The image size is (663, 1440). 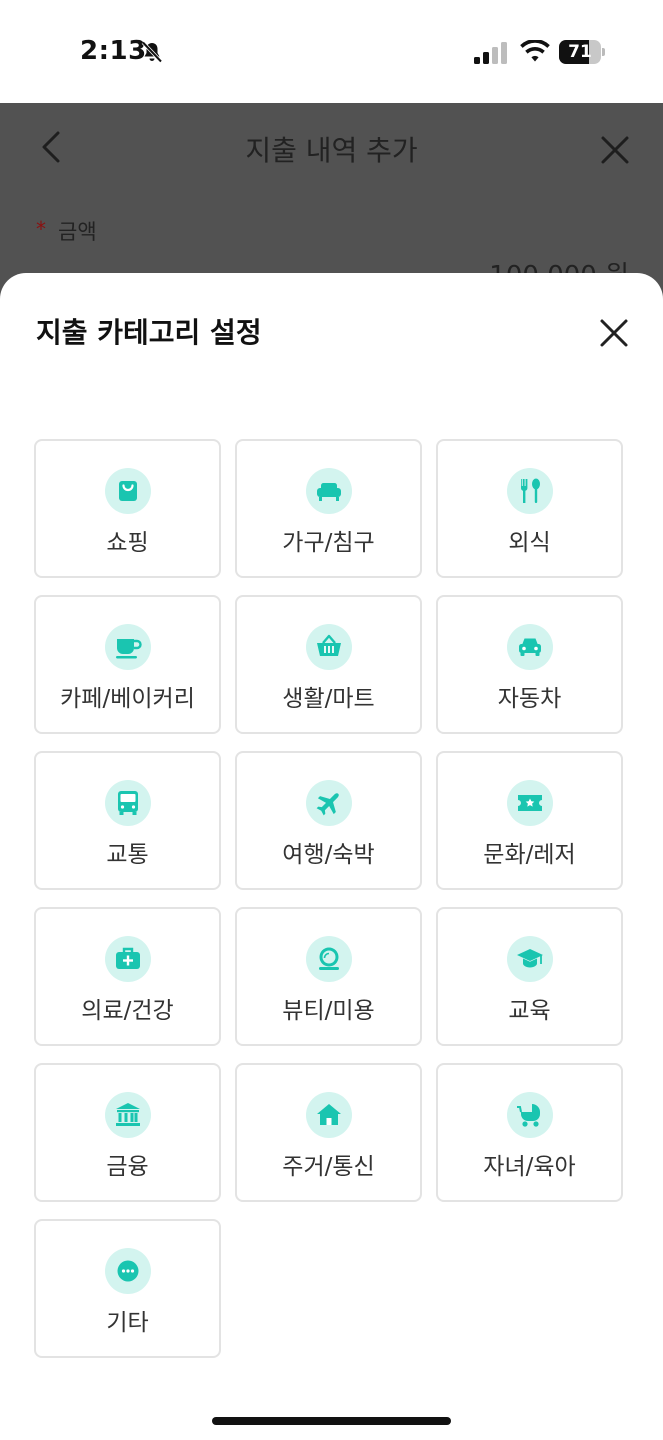 I want to click on category-label: 교육, so click(x=529, y=1011).